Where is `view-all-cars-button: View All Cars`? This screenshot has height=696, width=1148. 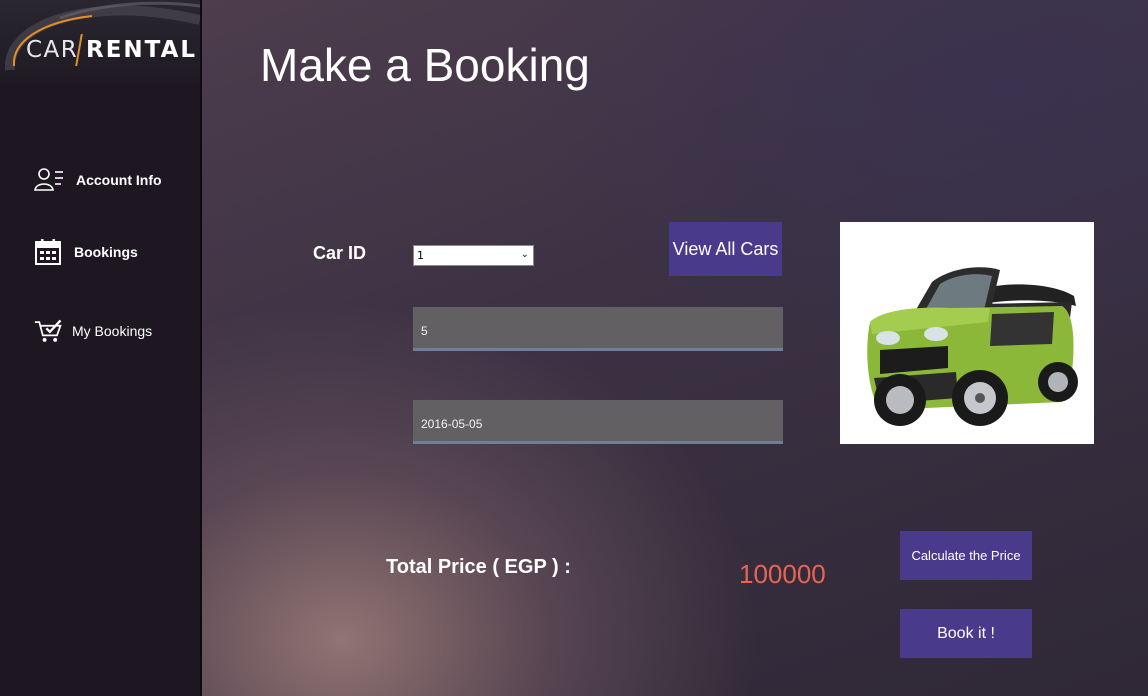 view-all-cars-button: View All Cars is located at coordinates (725, 249).